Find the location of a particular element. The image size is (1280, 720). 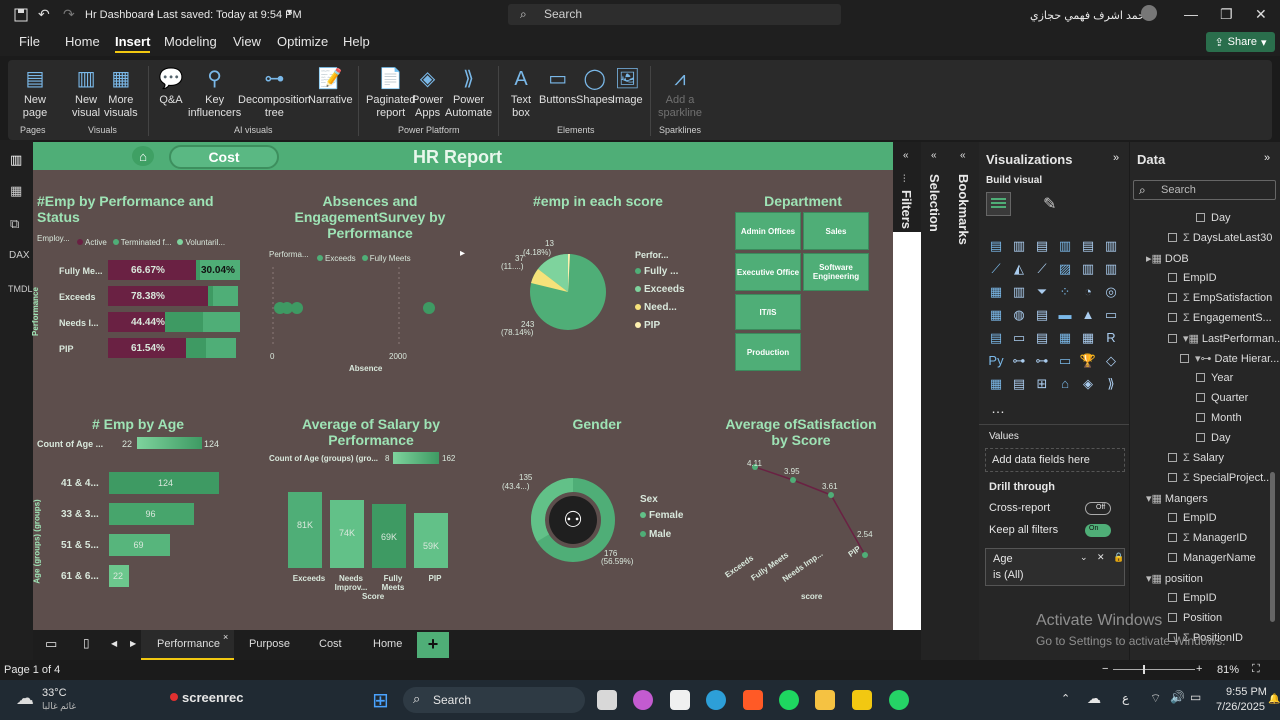

perf-bar-segment is located at coordinates (184, 322).